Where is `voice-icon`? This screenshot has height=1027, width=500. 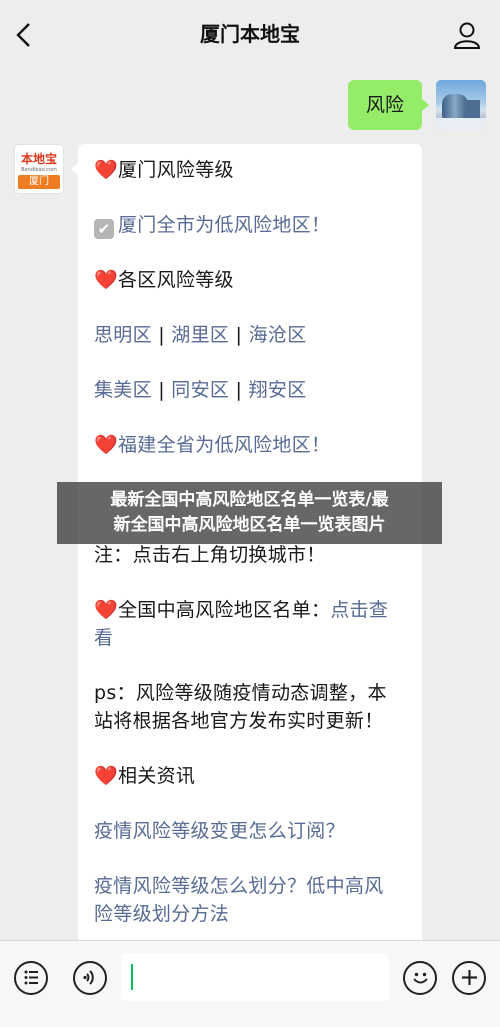 voice-icon is located at coordinates (88, 977).